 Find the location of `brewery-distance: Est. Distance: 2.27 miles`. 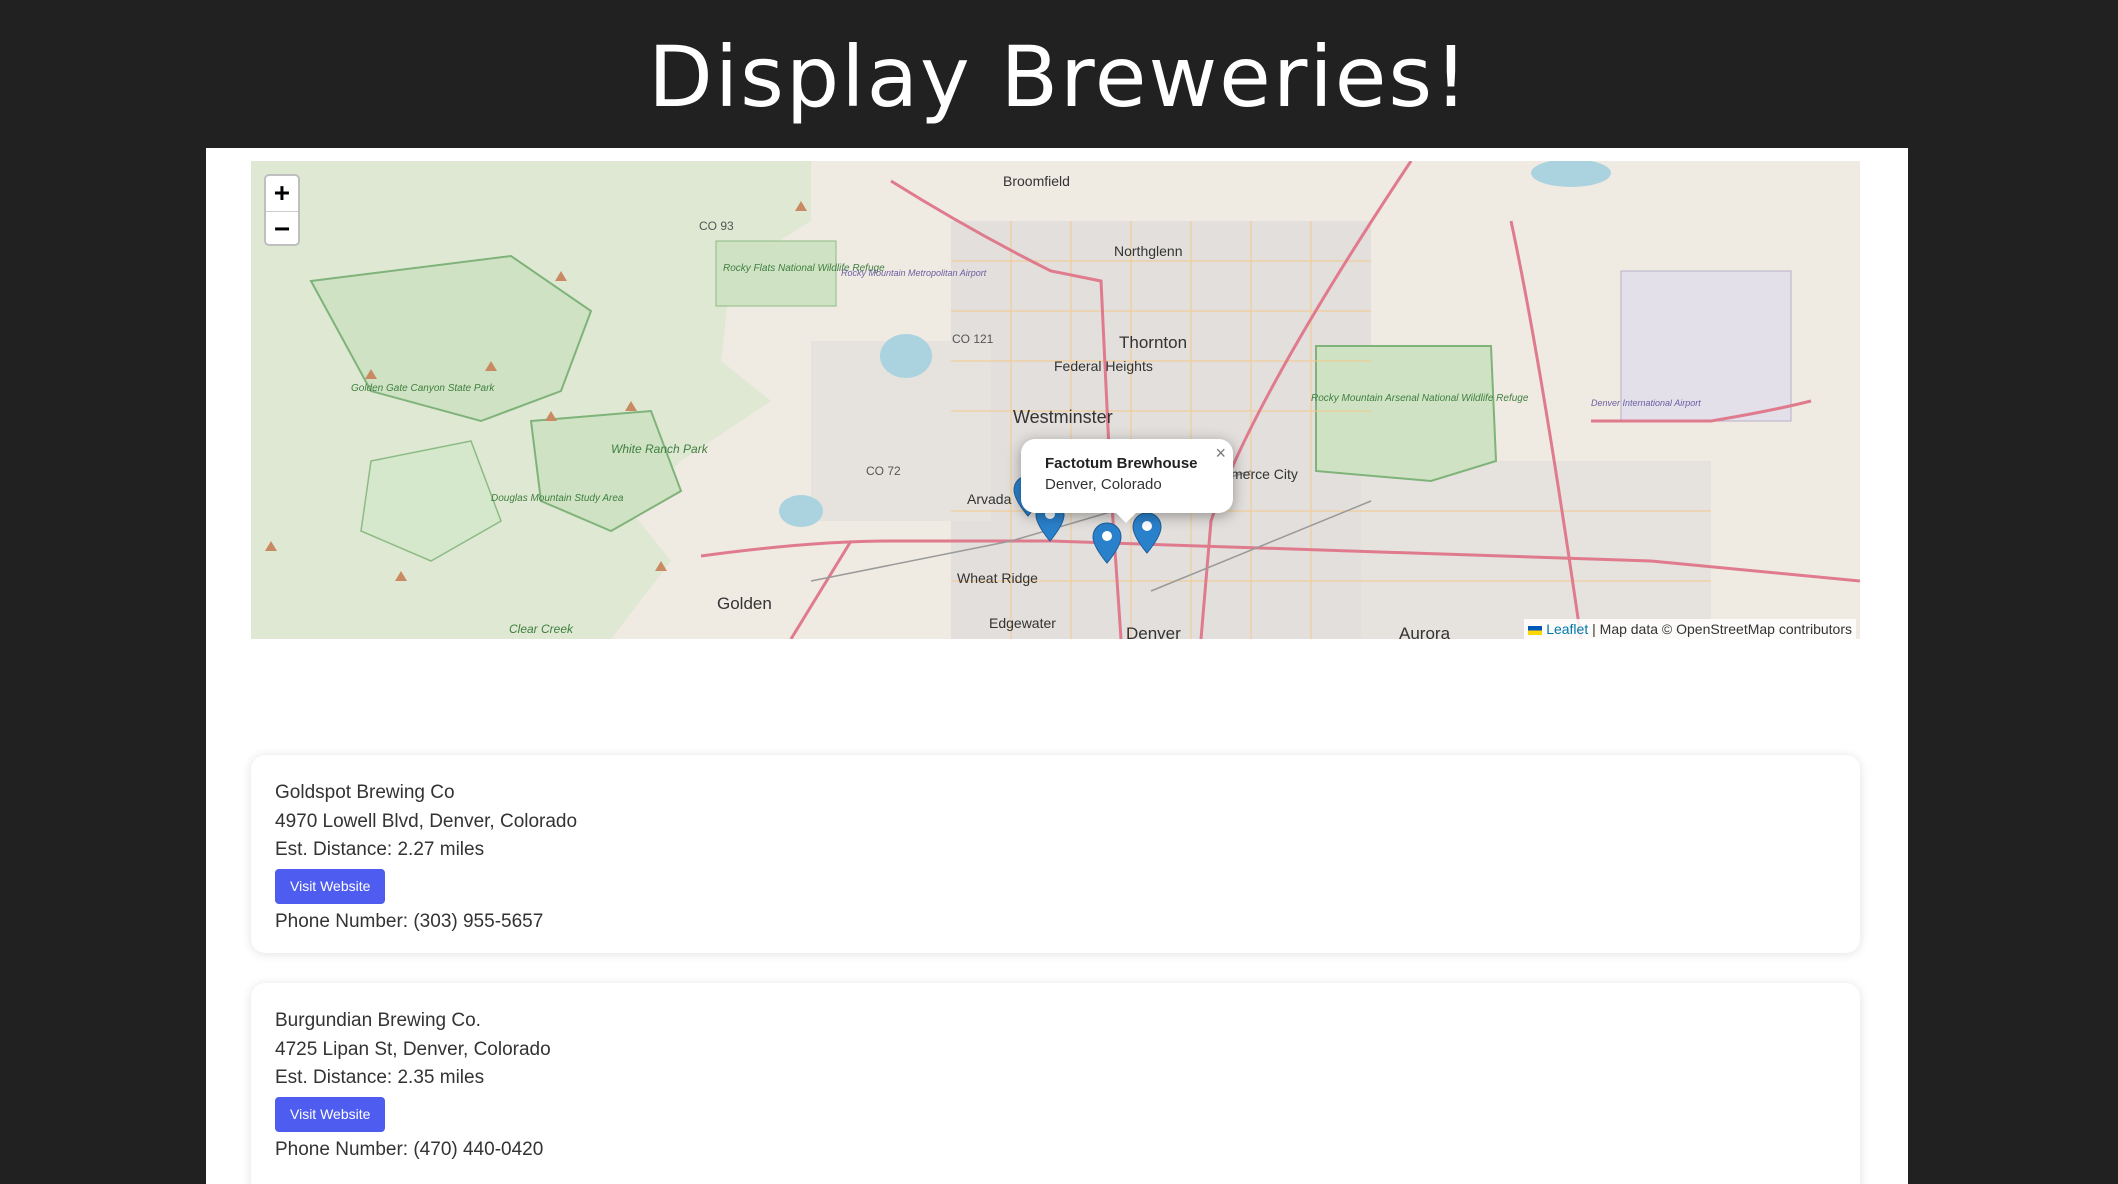

brewery-distance: Est. Distance: 2.27 miles is located at coordinates (380, 849).